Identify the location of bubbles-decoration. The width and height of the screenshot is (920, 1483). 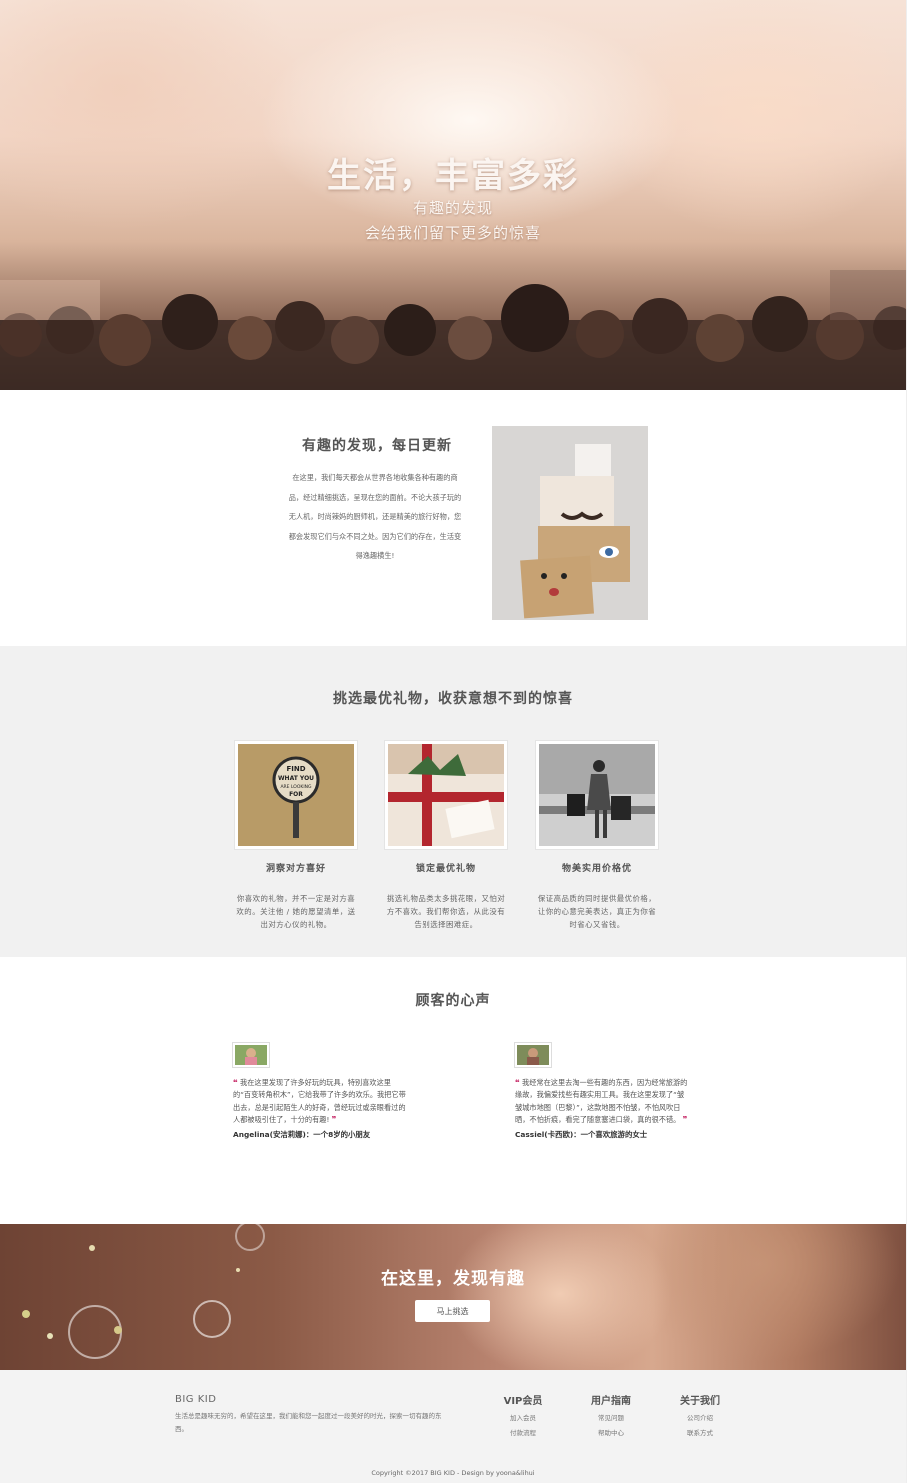
(143, 1291).